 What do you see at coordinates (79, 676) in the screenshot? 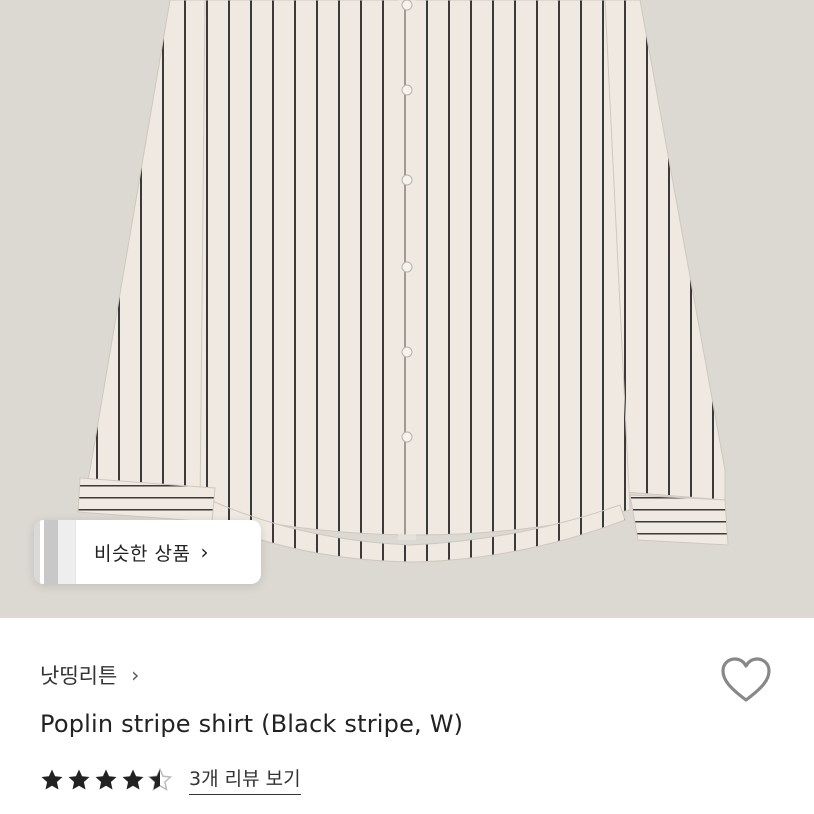
I see `shop-name: 낫띵리튼` at bounding box center [79, 676].